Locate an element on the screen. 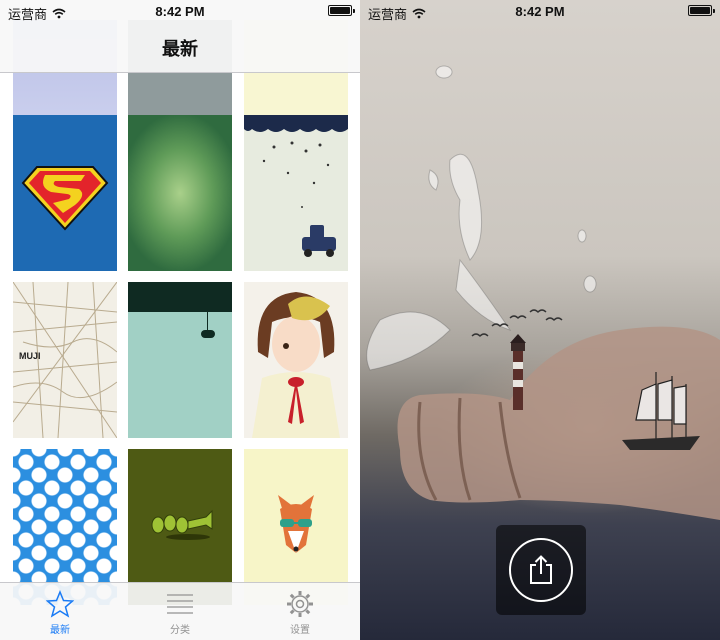 The image size is (720, 640). tab-latest-label: 最新 is located at coordinates (60, 630).